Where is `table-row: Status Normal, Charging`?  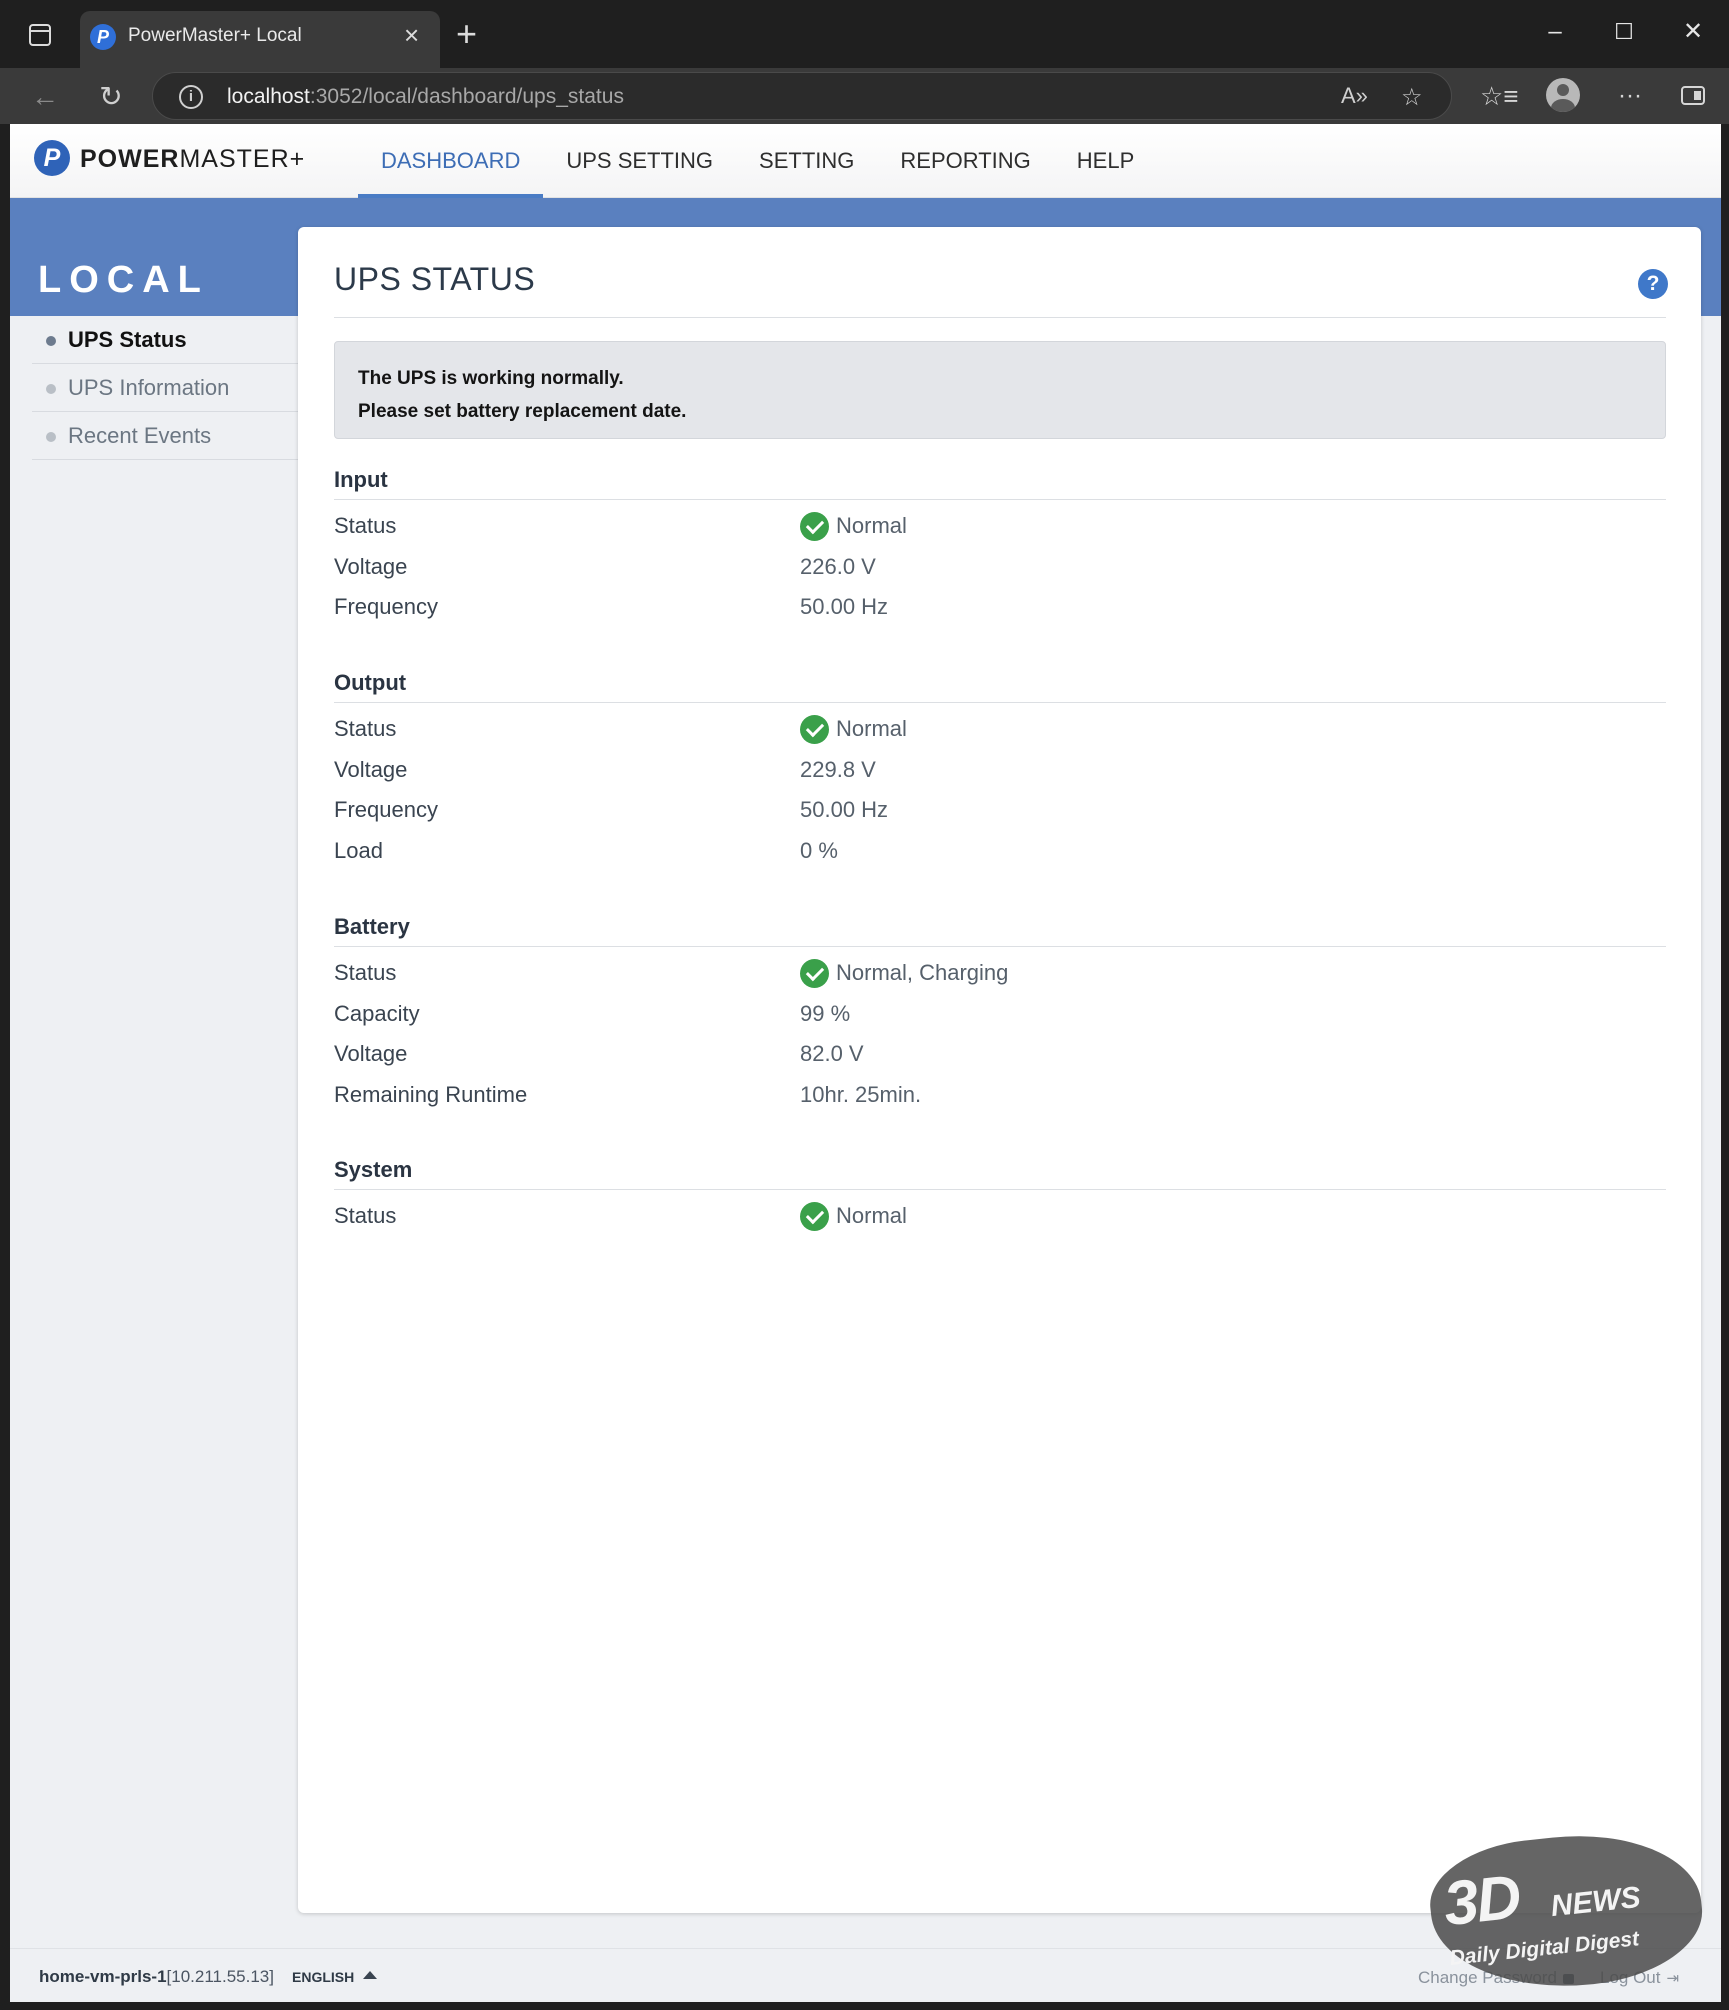 table-row: Status Normal, Charging is located at coordinates (1000, 971).